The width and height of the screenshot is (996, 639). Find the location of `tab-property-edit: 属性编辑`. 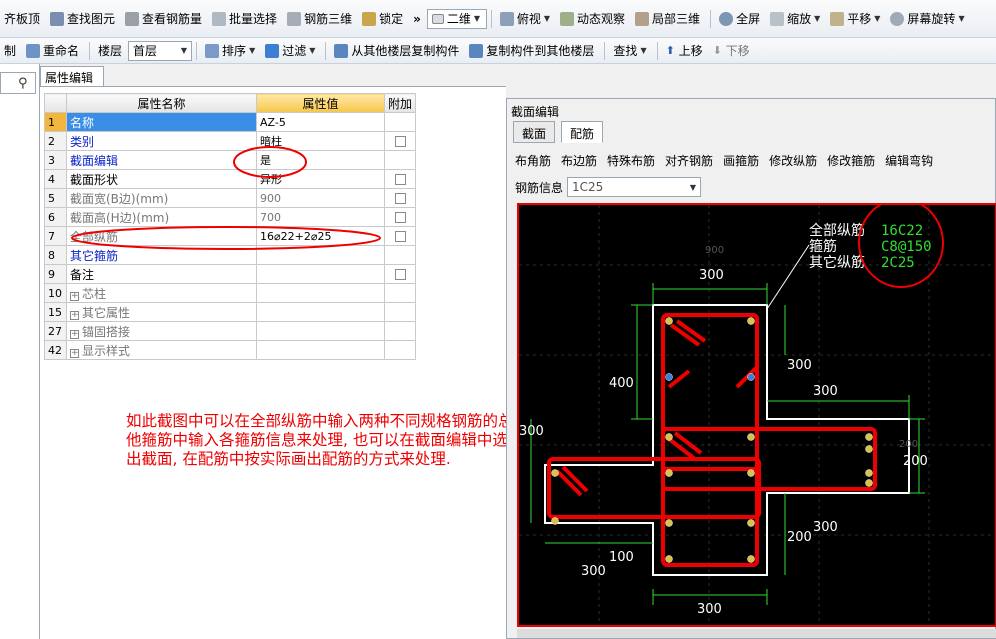

tab-property-edit: 属性编辑 is located at coordinates (72, 76).